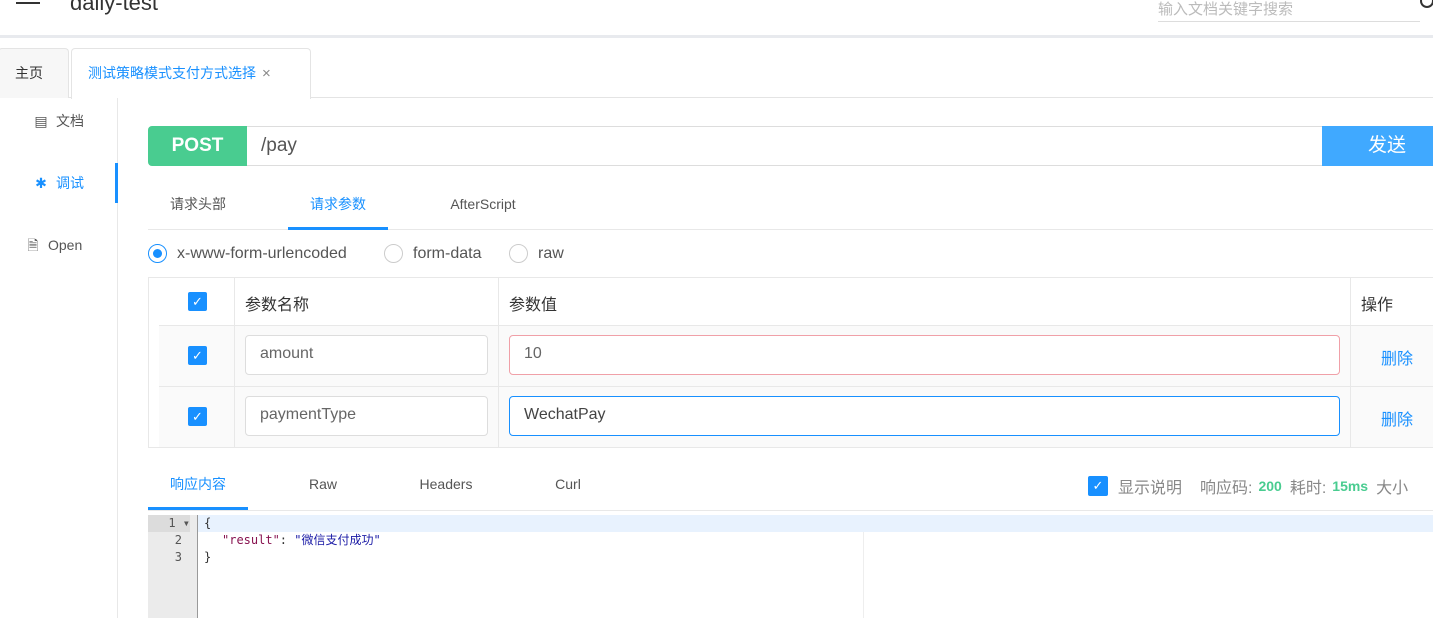 This screenshot has height=618, width=1433. What do you see at coordinates (70, 183) in the screenshot?
I see `sidebar-item-label: 调试` at bounding box center [70, 183].